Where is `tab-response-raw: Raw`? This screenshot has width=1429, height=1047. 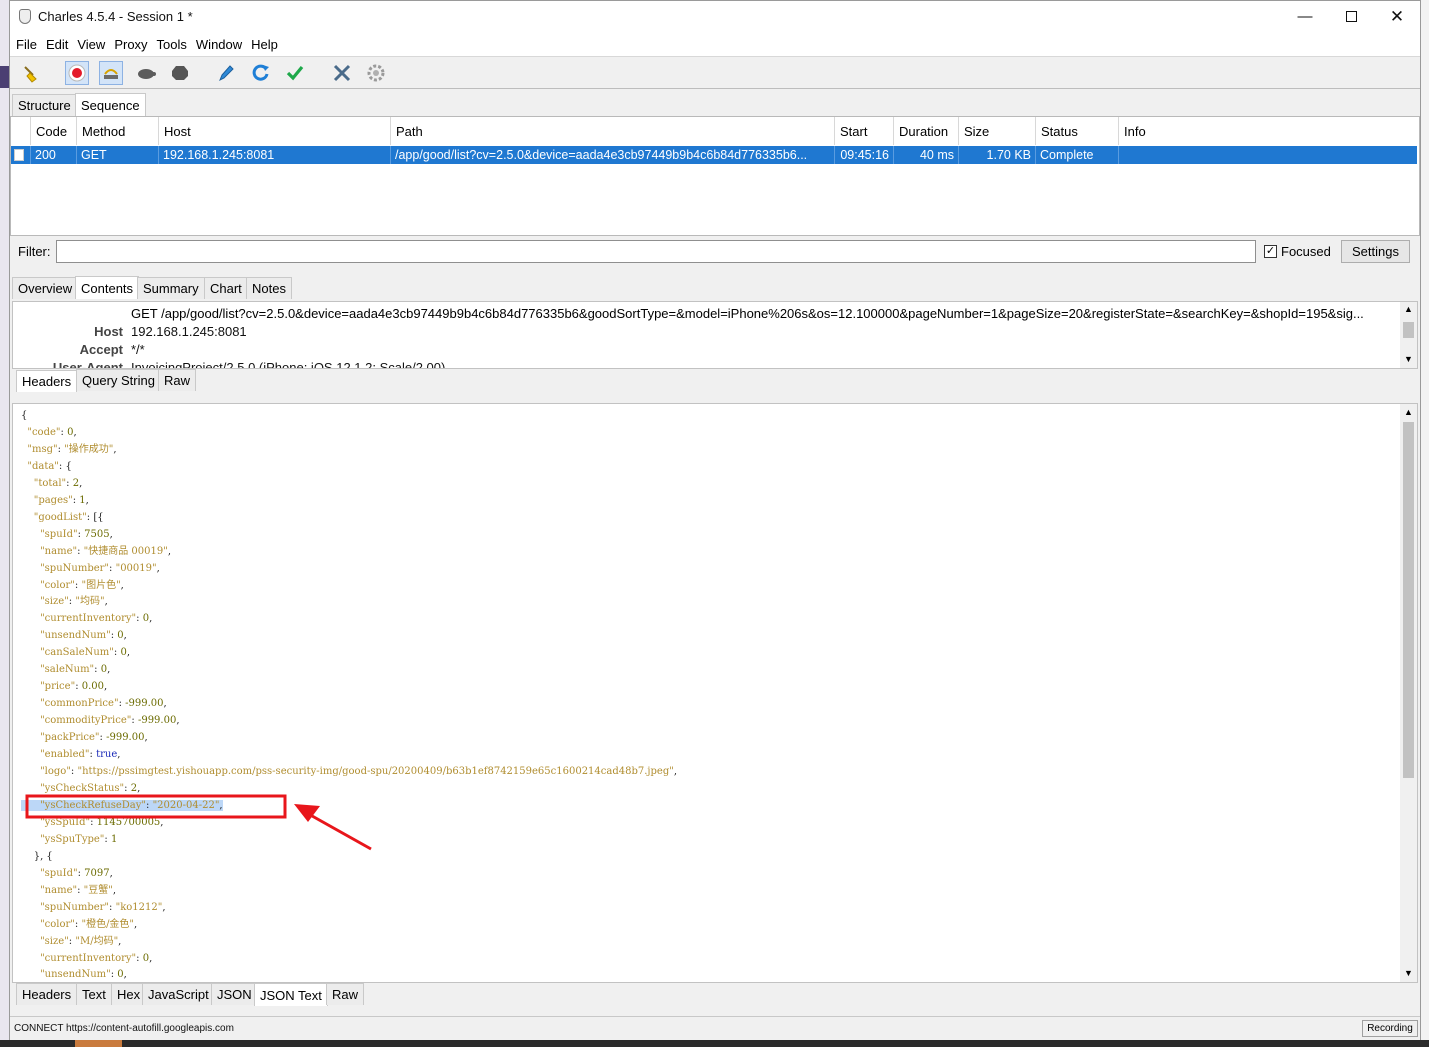 tab-response-raw: Raw is located at coordinates (345, 994).